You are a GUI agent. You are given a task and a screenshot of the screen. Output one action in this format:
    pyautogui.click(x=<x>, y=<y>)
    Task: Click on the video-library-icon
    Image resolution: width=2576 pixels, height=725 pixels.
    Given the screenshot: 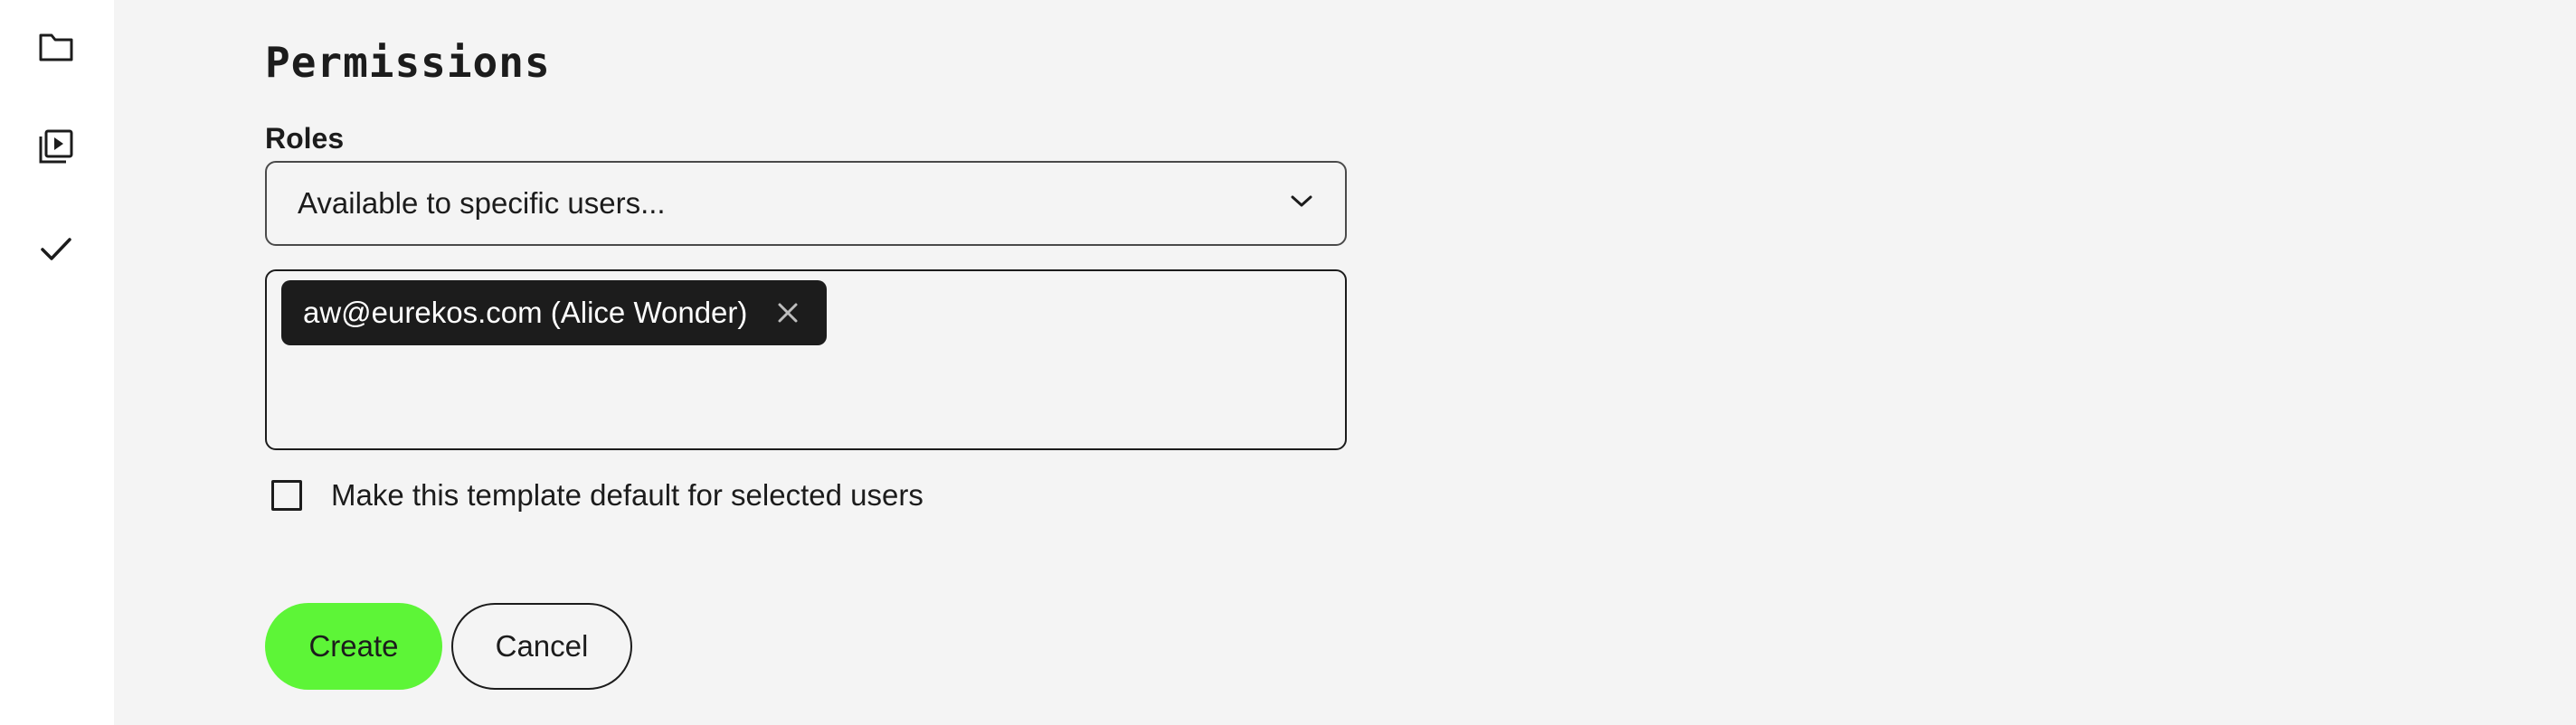 What is the action you would take?
    pyautogui.click(x=56, y=146)
    